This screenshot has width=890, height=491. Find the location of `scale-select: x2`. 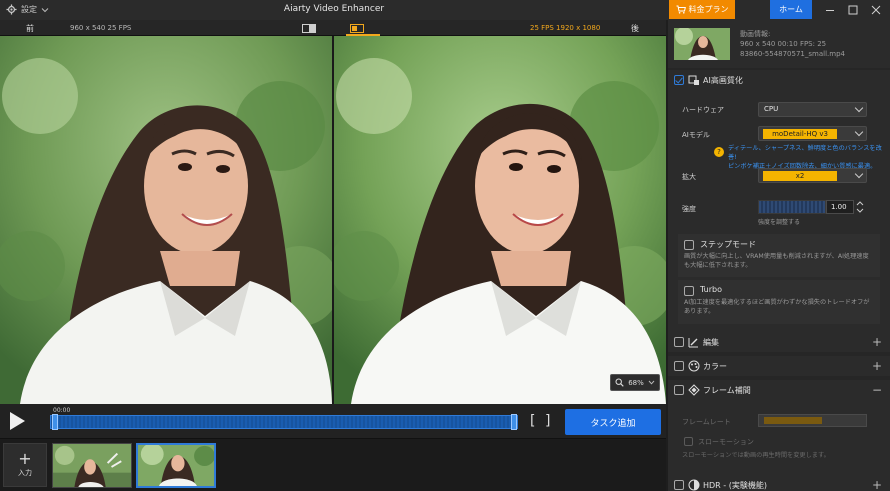

scale-select: x2 is located at coordinates (812, 175).